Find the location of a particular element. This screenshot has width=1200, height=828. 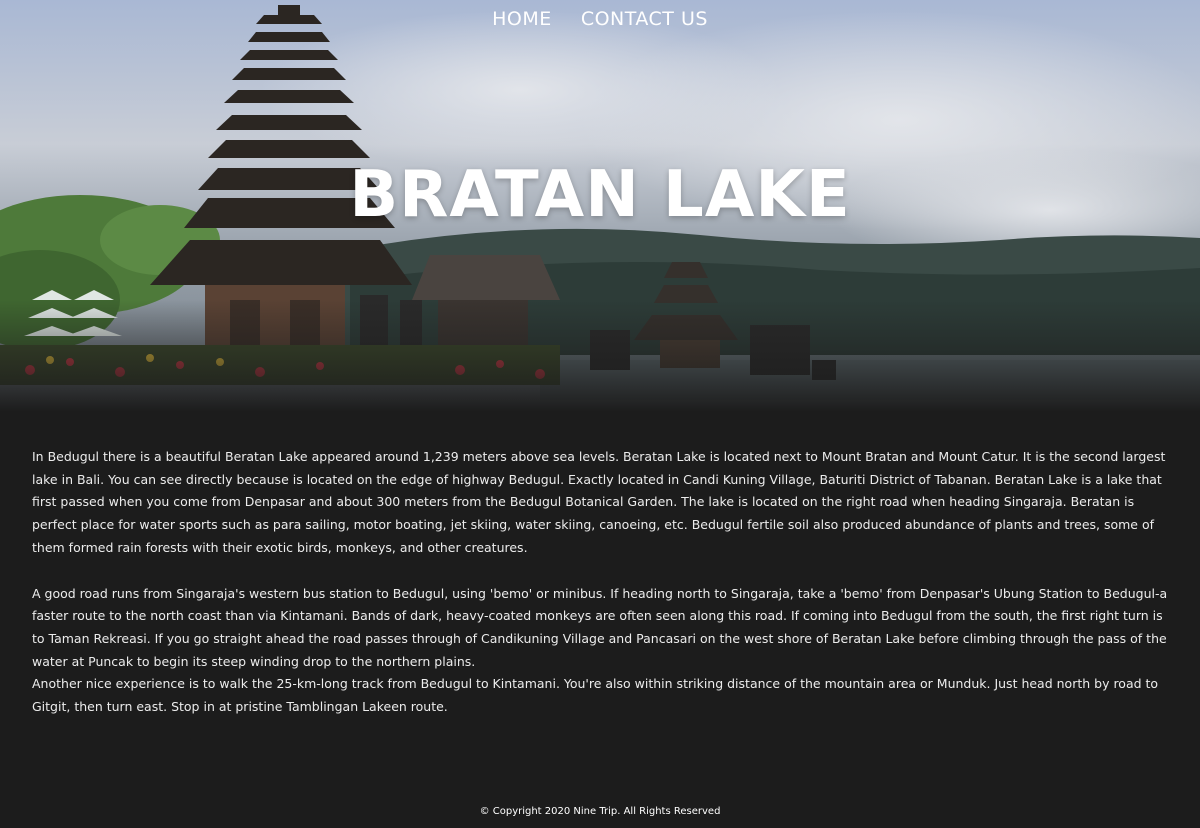

page-title: BRATAN LAKE is located at coordinates (600, 195).